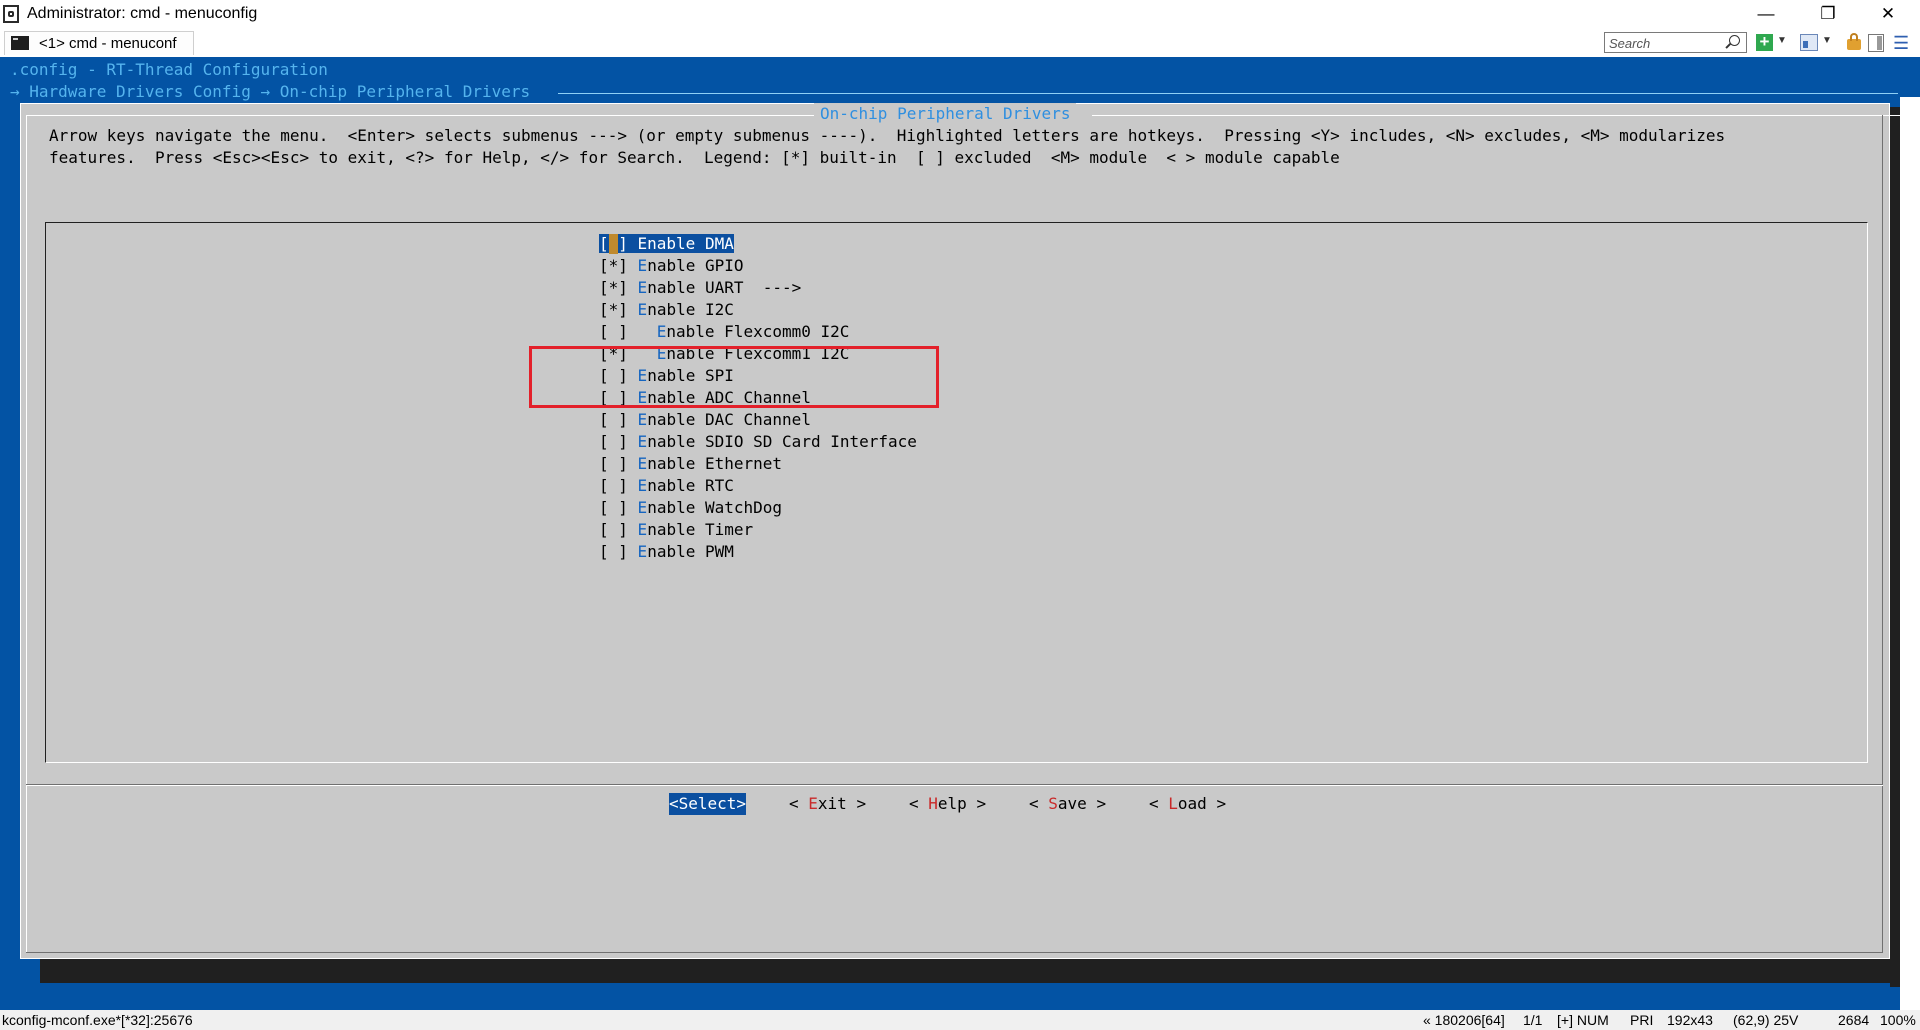 The image size is (1920, 1030). I want to click on search-input, so click(1675, 42).